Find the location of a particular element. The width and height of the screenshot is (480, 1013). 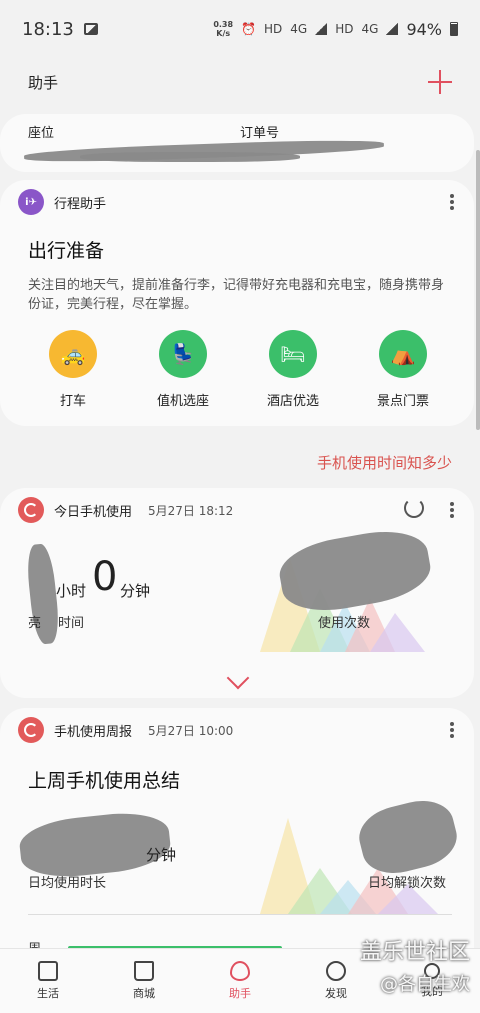

battery-icon is located at coordinates (454, 29).